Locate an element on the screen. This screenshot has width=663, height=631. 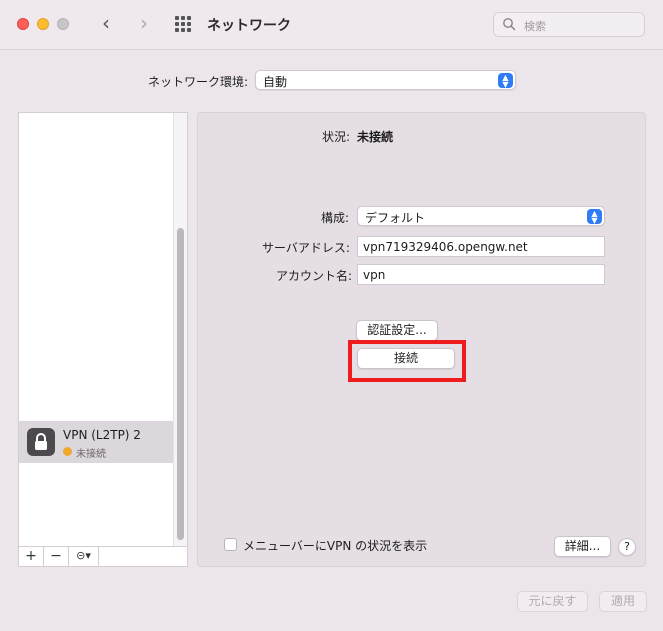
minimize-window-button is located at coordinates (43, 24).